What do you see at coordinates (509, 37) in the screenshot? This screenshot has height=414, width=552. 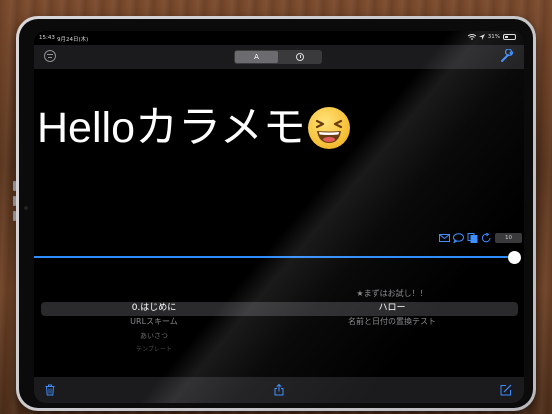 I see `battery-icon` at bounding box center [509, 37].